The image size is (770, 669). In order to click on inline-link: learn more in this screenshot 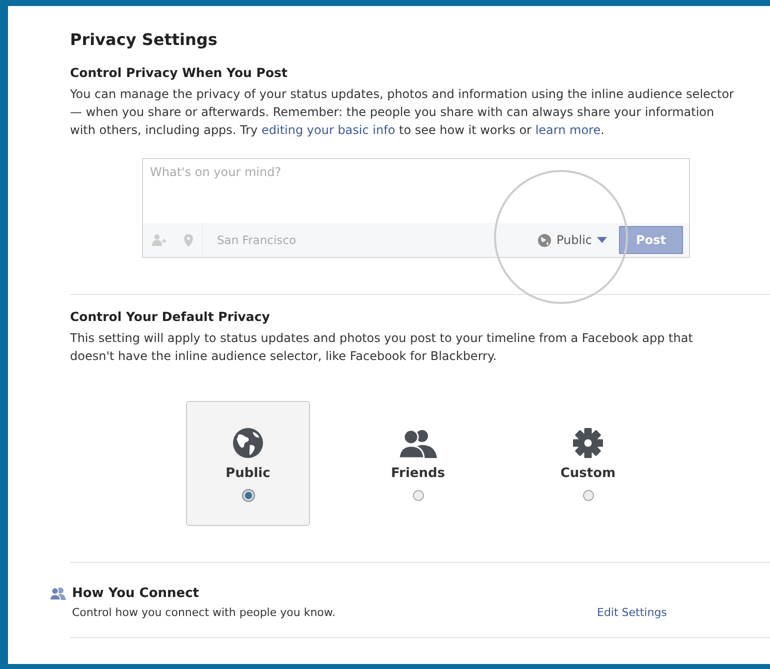, I will do `click(568, 130)`.